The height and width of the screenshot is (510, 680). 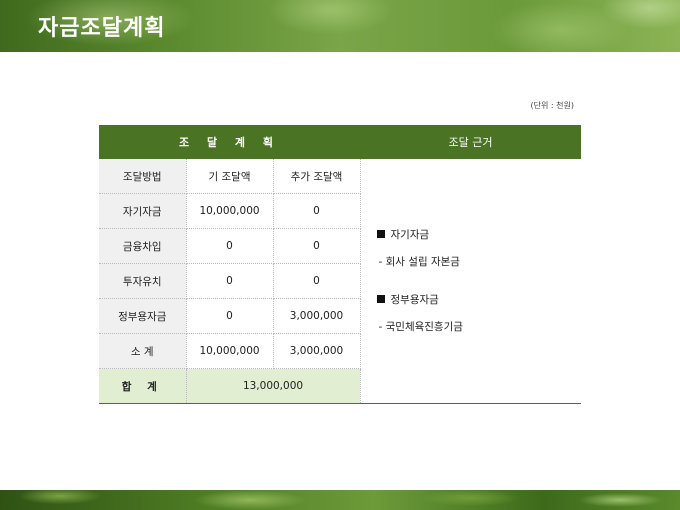 I want to click on basis-heading: 자기자금, so click(x=410, y=235).